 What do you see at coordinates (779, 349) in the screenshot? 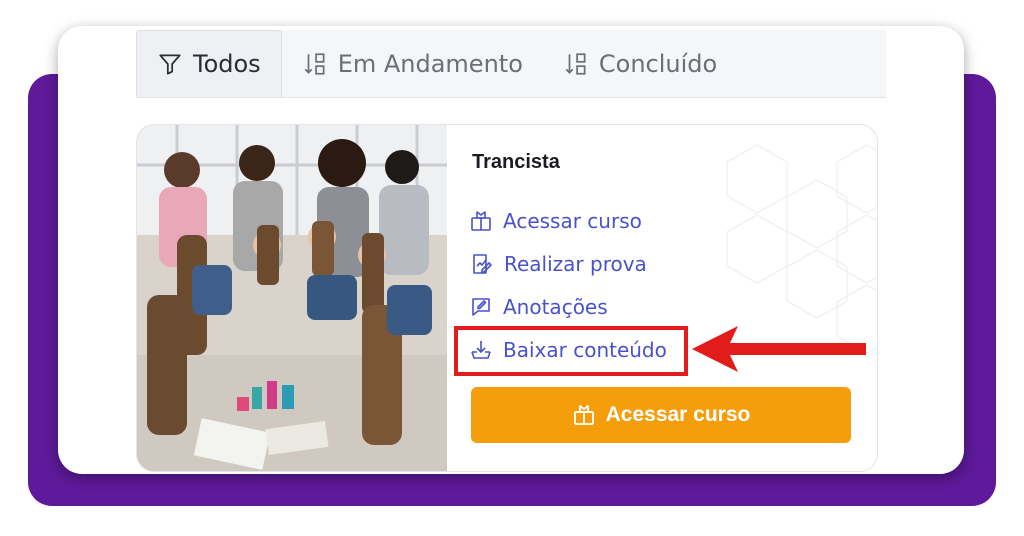
I see `arrow-left-icon` at bounding box center [779, 349].